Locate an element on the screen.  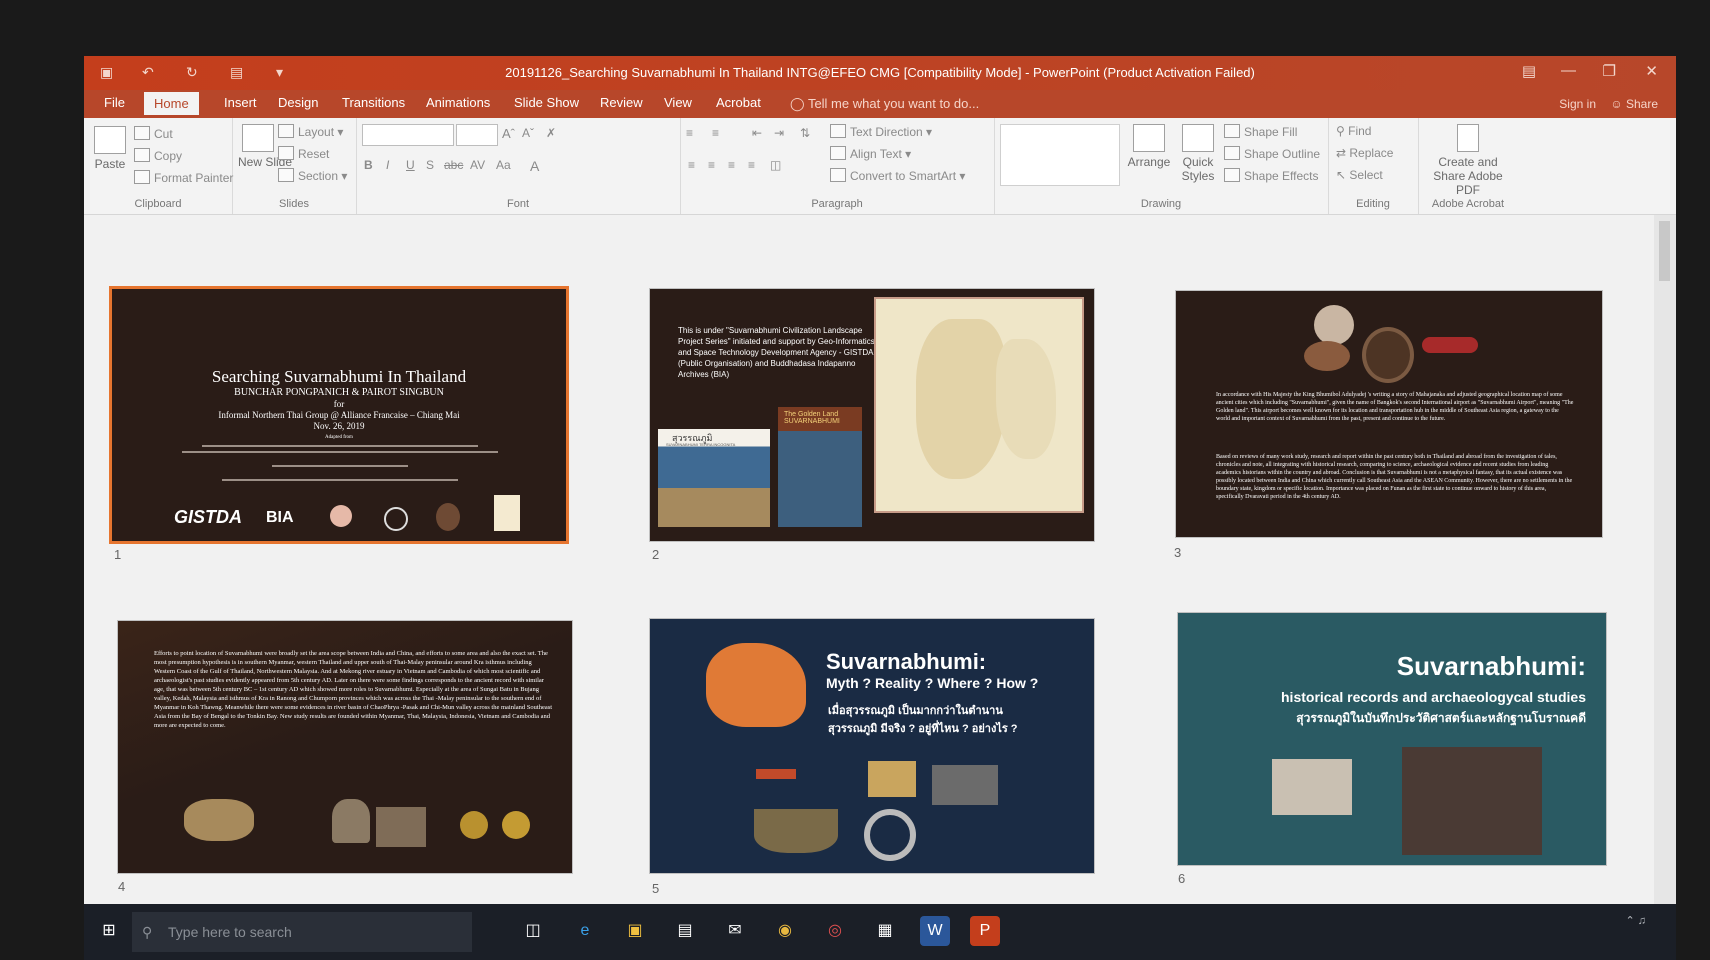
cut-label: Cut is located at coordinates (163, 134).